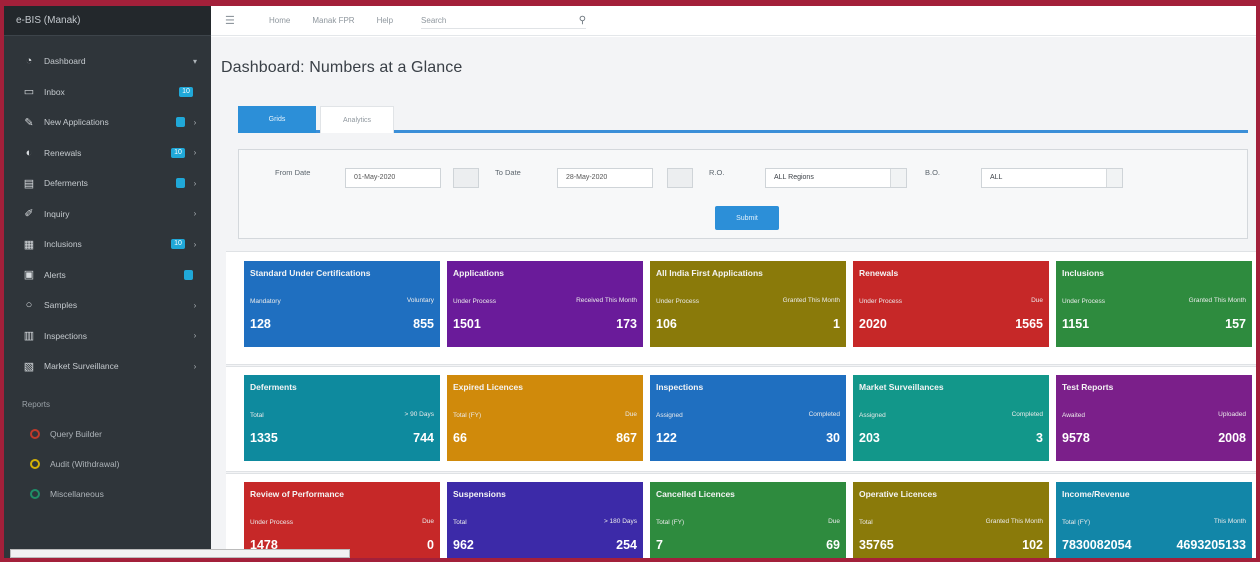  What do you see at coordinates (107, 21) in the screenshot?
I see `app-brand: e-BIS (Manak)` at bounding box center [107, 21].